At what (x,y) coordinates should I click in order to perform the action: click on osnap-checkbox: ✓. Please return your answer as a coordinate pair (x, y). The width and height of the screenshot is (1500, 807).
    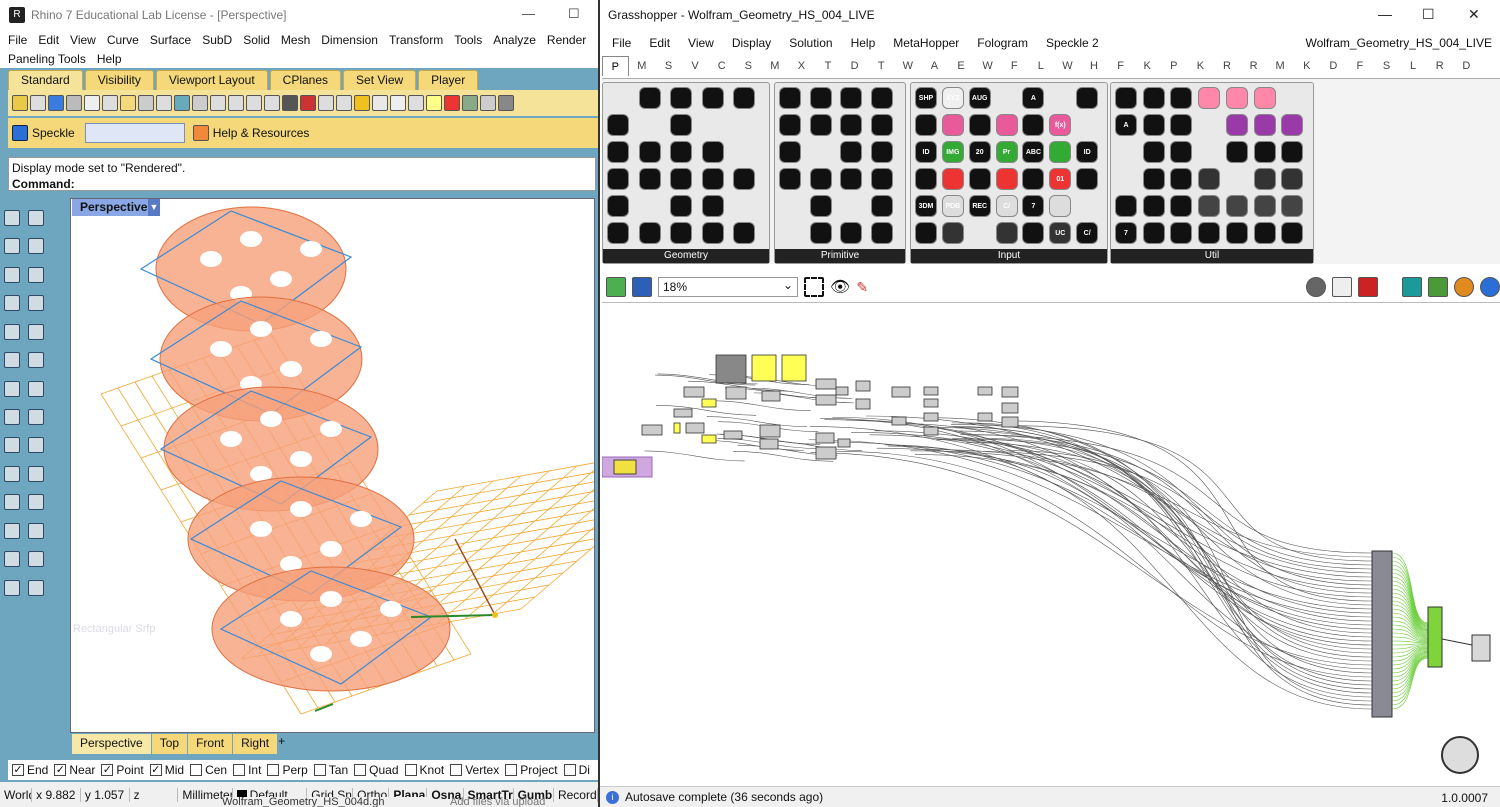
    Looking at the image, I should click on (18, 770).